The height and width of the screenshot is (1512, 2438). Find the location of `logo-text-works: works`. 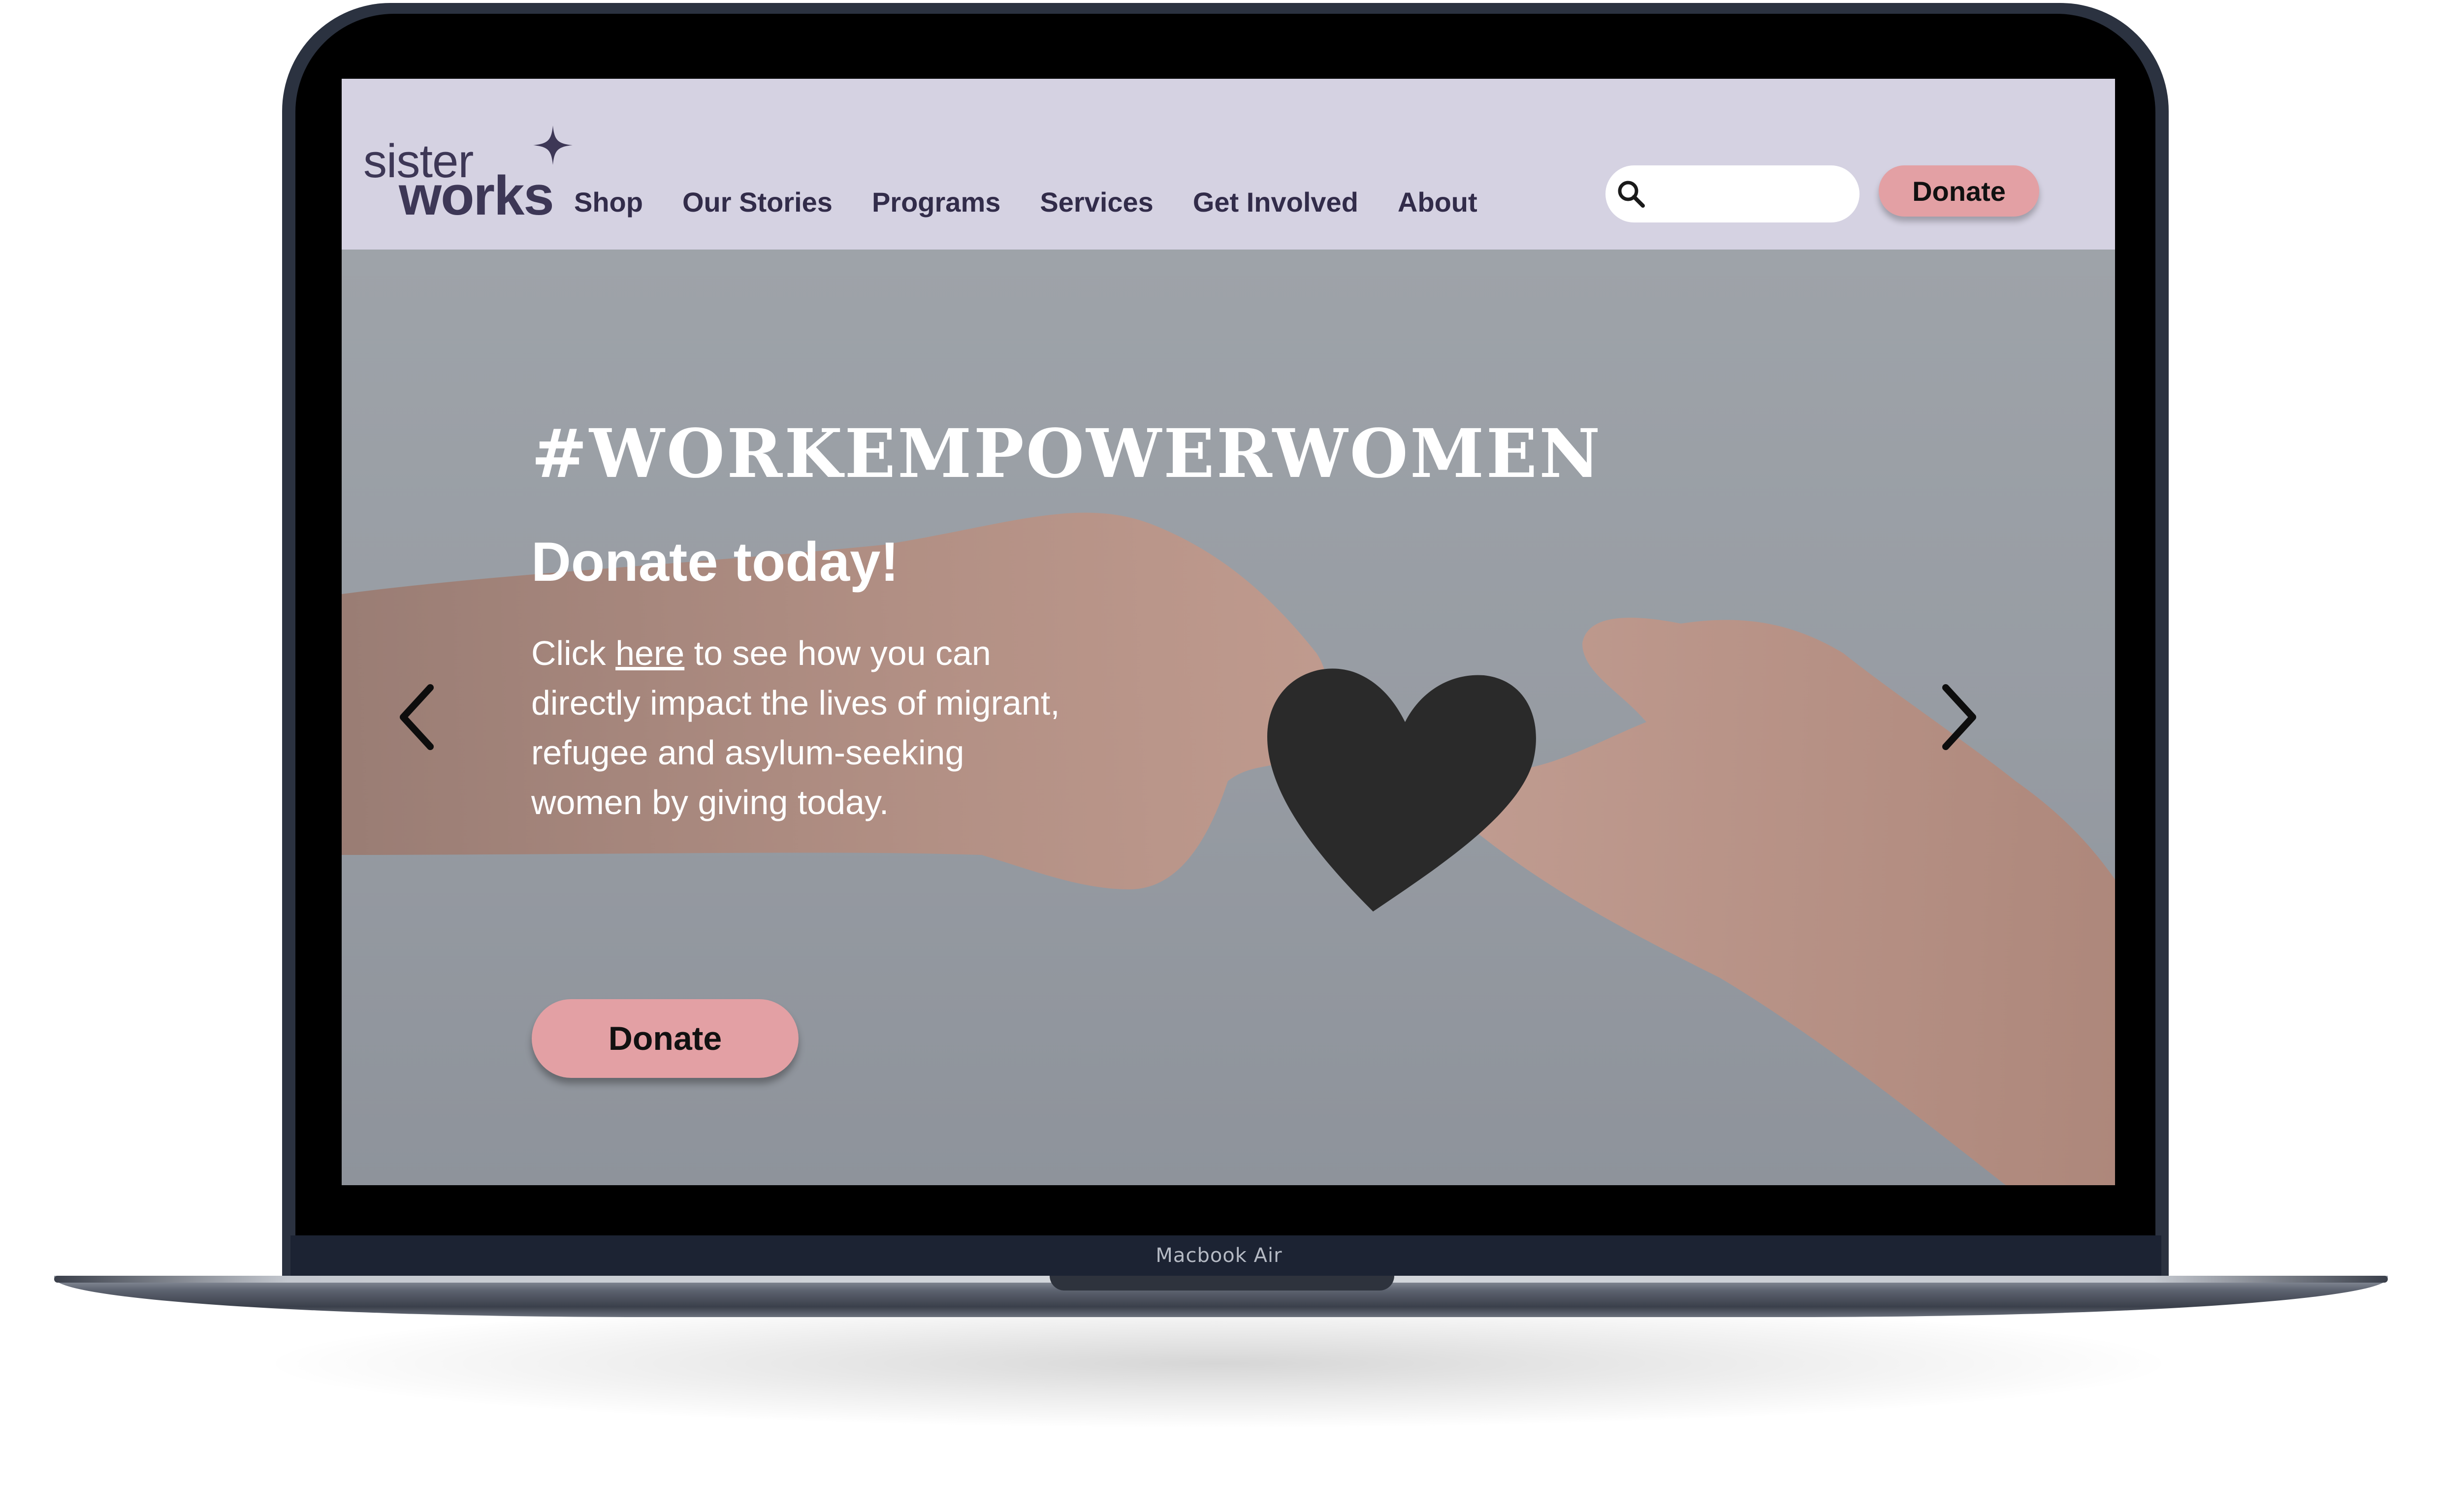

logo-text-works: works is located at coordinates (476, 195).